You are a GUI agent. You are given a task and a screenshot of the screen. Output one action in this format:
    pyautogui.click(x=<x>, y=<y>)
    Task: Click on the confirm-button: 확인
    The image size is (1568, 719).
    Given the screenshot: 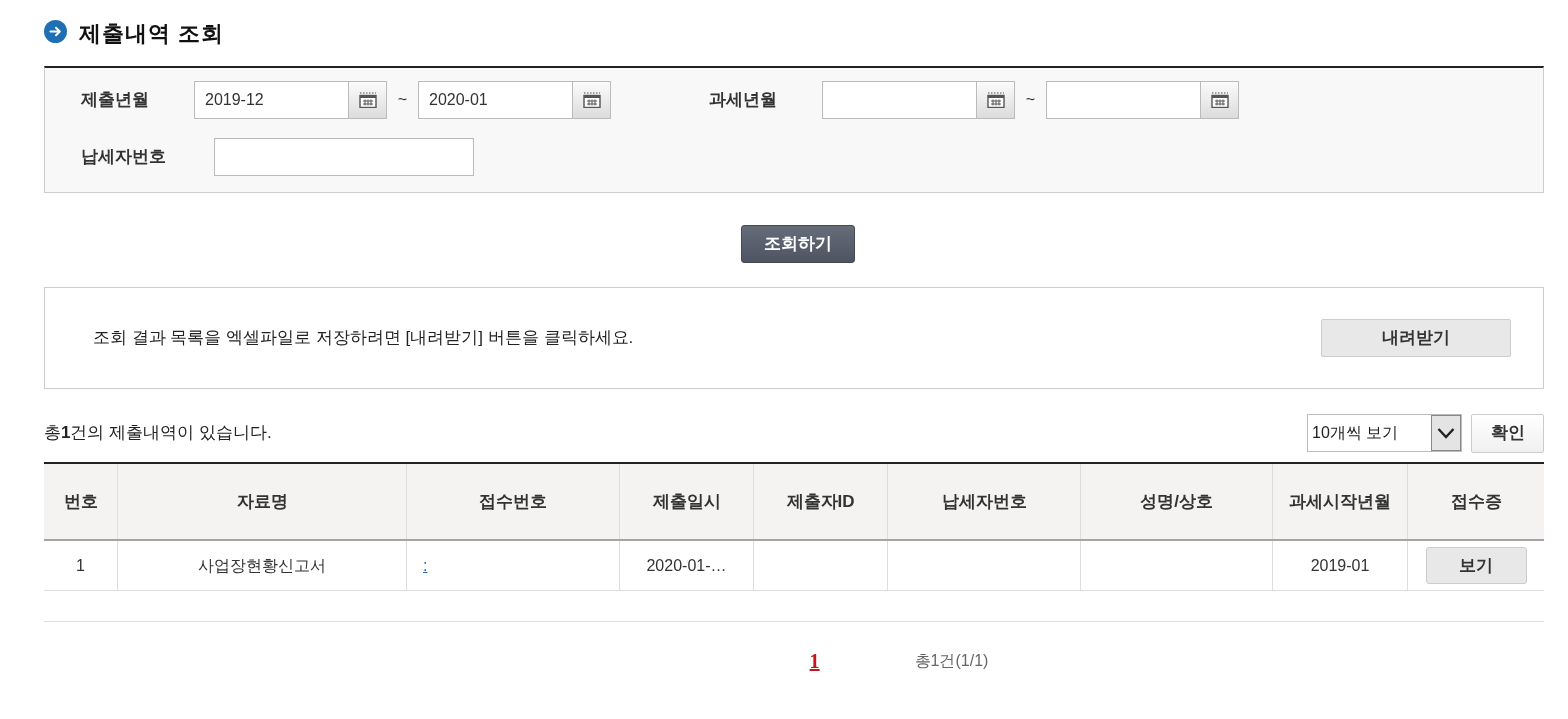 What is the action you would take?
    pyautogui.click(x=1507, y=433)
    